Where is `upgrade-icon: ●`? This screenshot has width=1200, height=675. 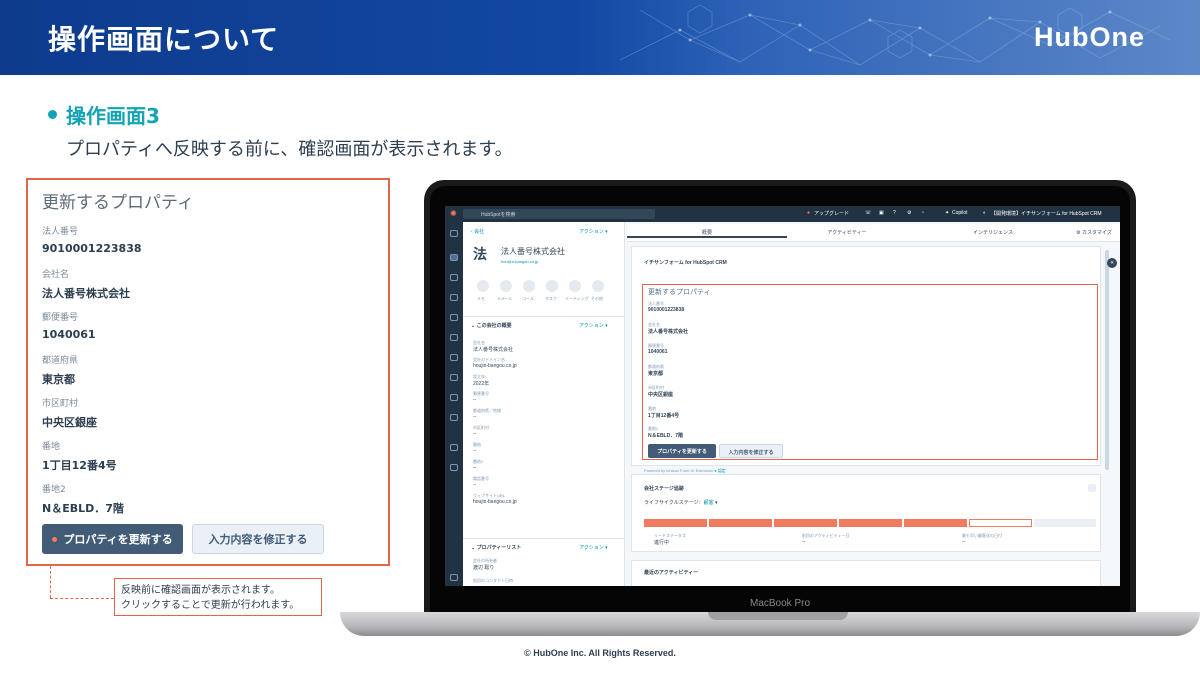
upgrade-icon: ● is located at coordinates (809, 213).